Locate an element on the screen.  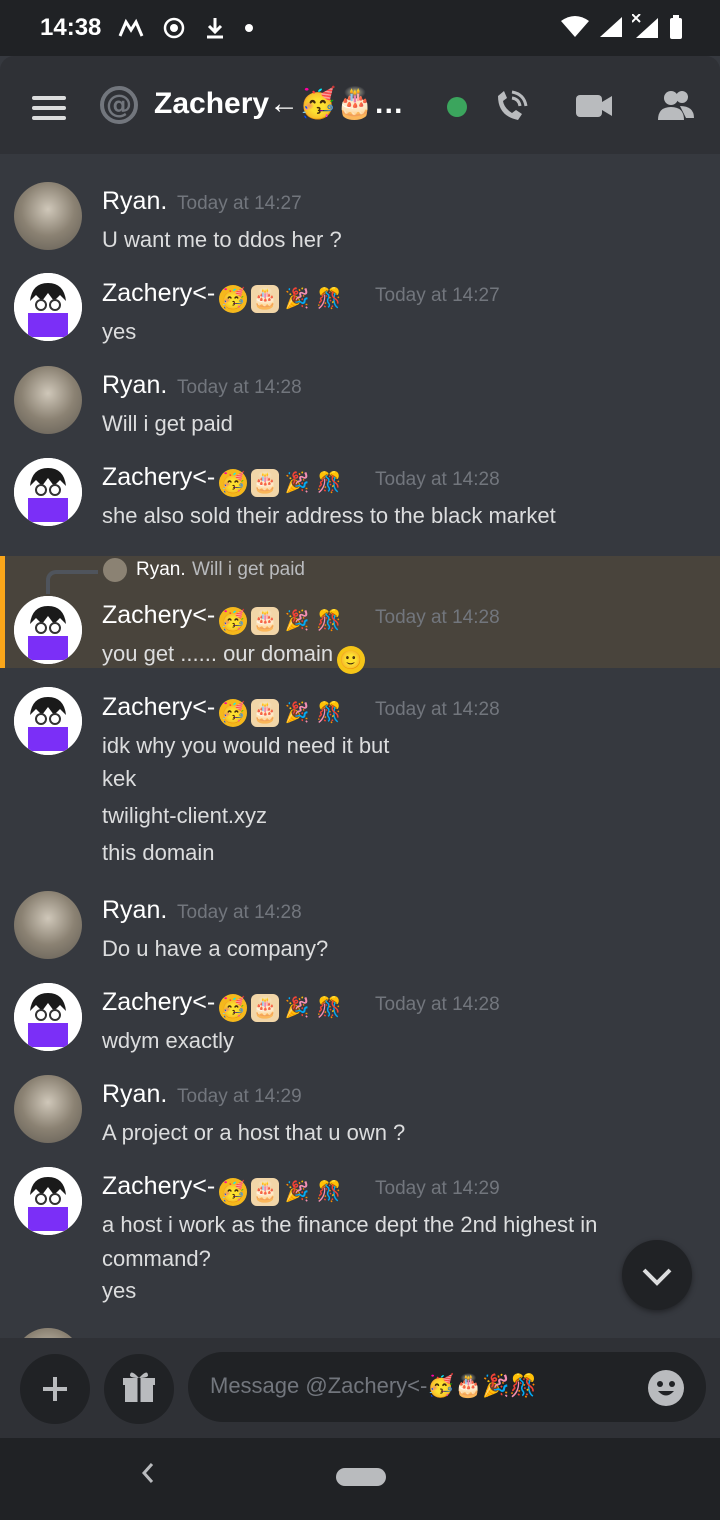
reply-connector is located at coordinates (72, 582).